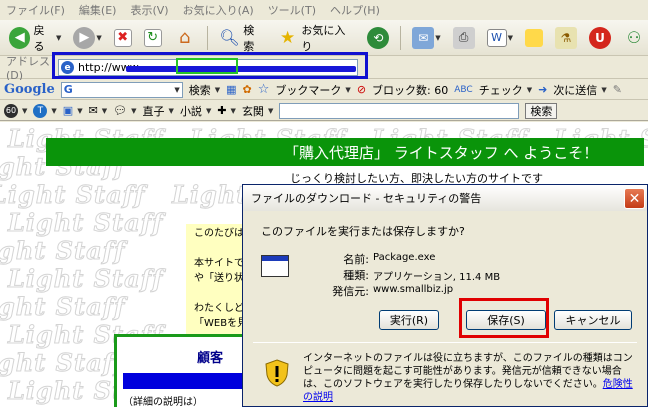 The image size is (648, 407). Describe the element at coordinates (410, 90) in the screenshot. I see `popup-blocked-count: ブロック数: 60` at that location.